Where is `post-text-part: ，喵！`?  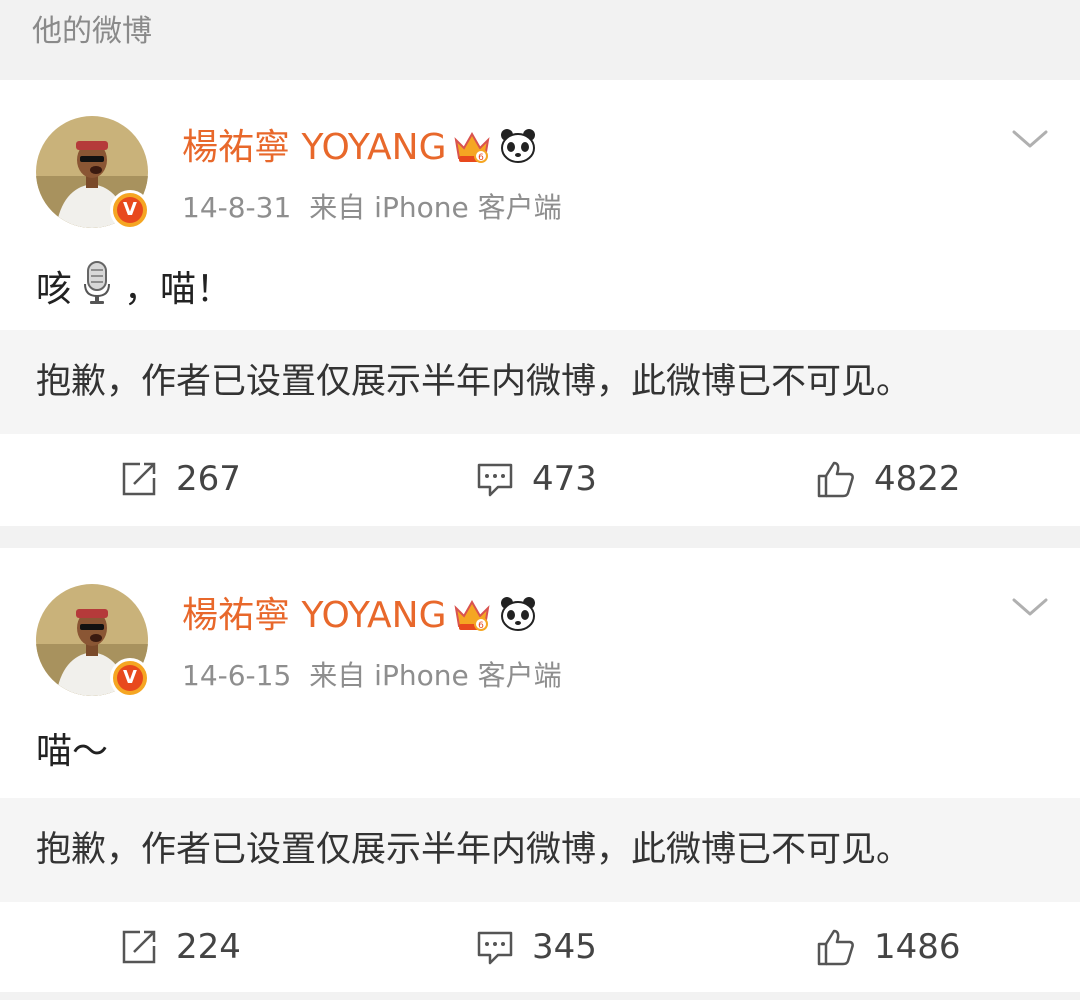
post-text-part: ，喵！ is located at coordinates (178, 289).